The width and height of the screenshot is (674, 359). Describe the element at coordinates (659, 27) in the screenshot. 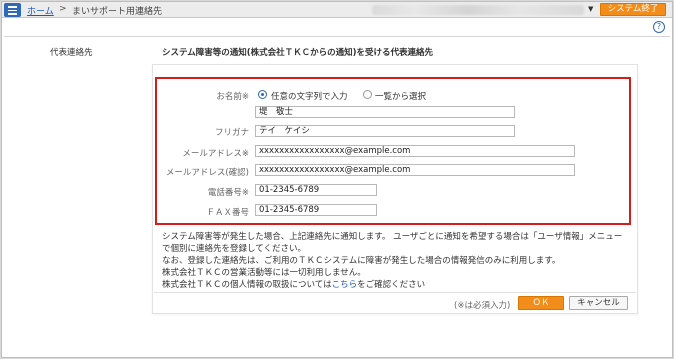

I see `help-icon: ?` at that location.